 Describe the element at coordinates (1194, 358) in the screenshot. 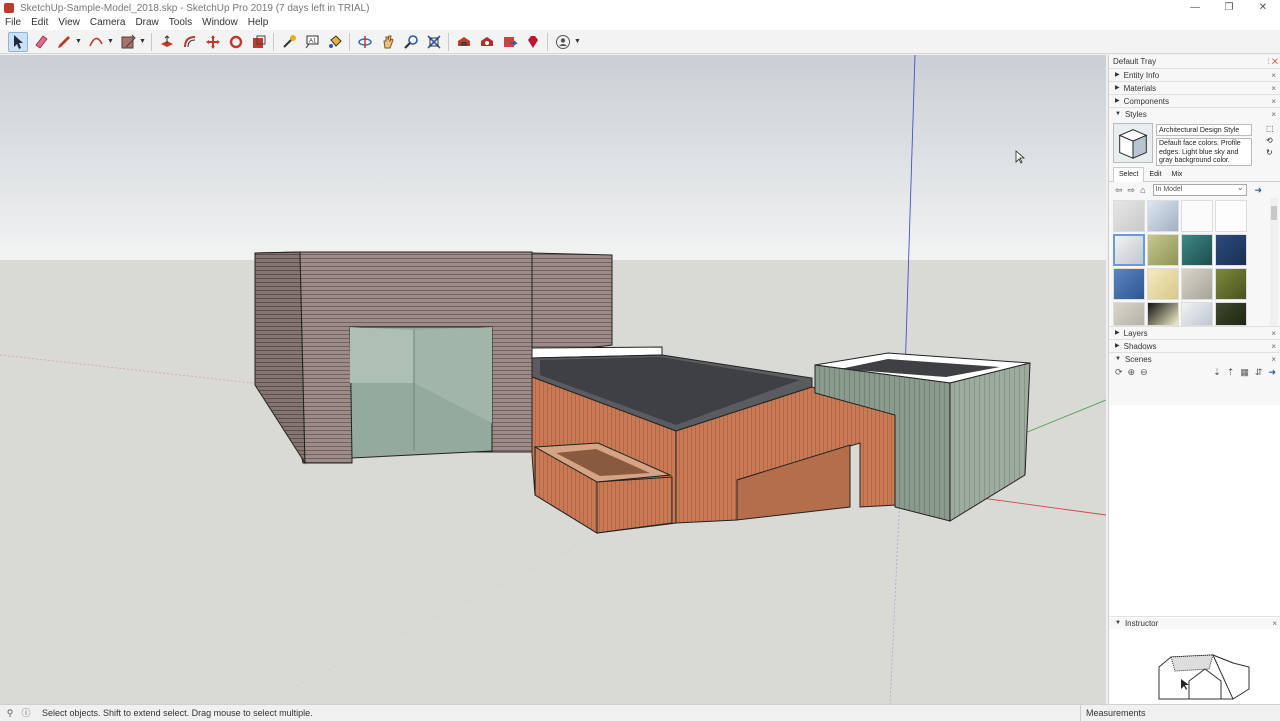

I see `panel-scenes: ▼ Scenes ×` at that location.